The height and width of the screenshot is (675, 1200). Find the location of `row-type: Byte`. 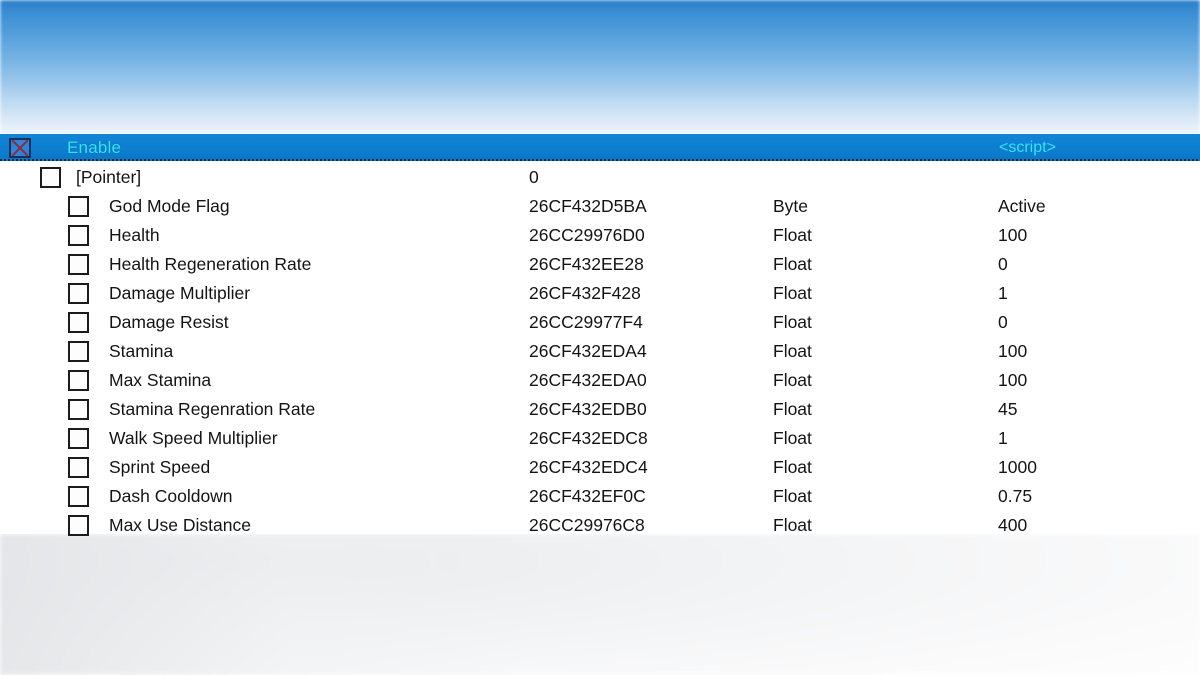

row-type: Byte is located at coordinates (791, 206).